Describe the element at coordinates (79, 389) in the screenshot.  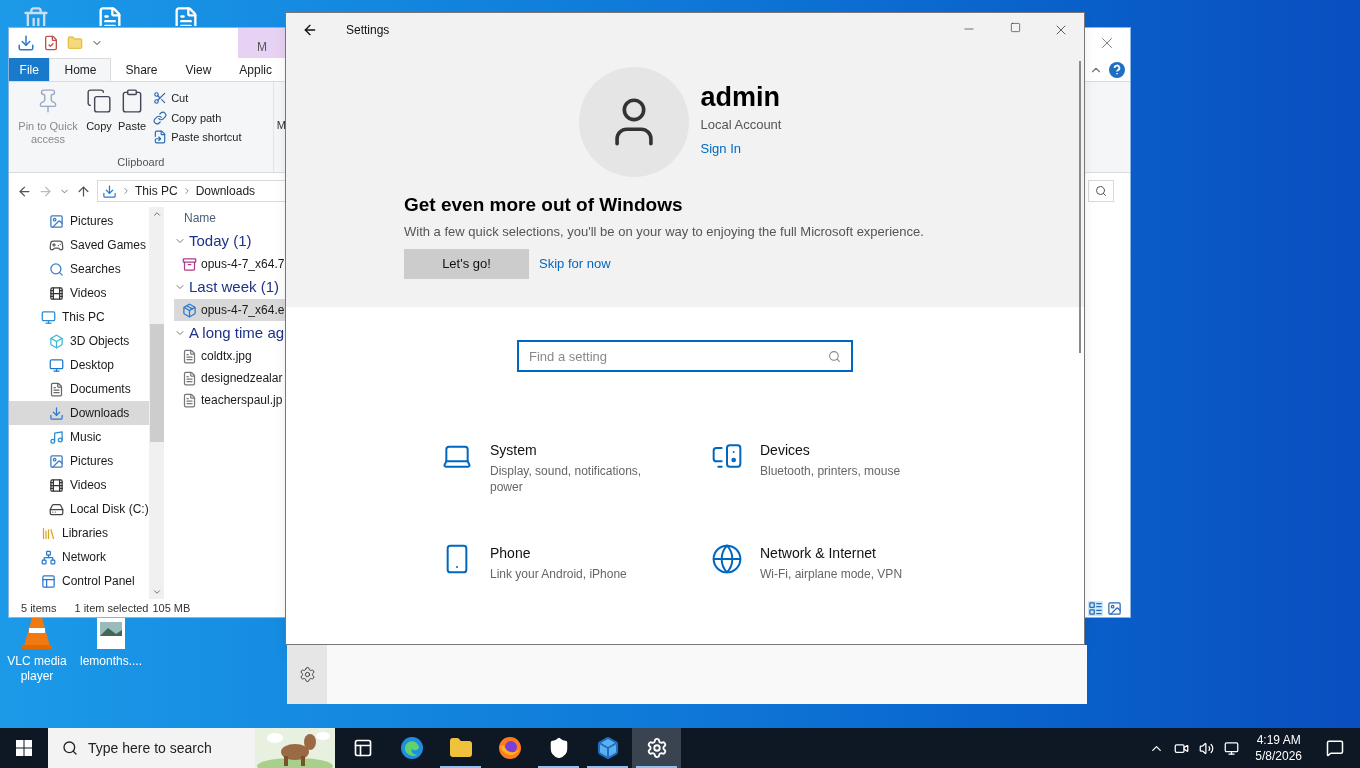
I see `nav-item: Documents` at that location.